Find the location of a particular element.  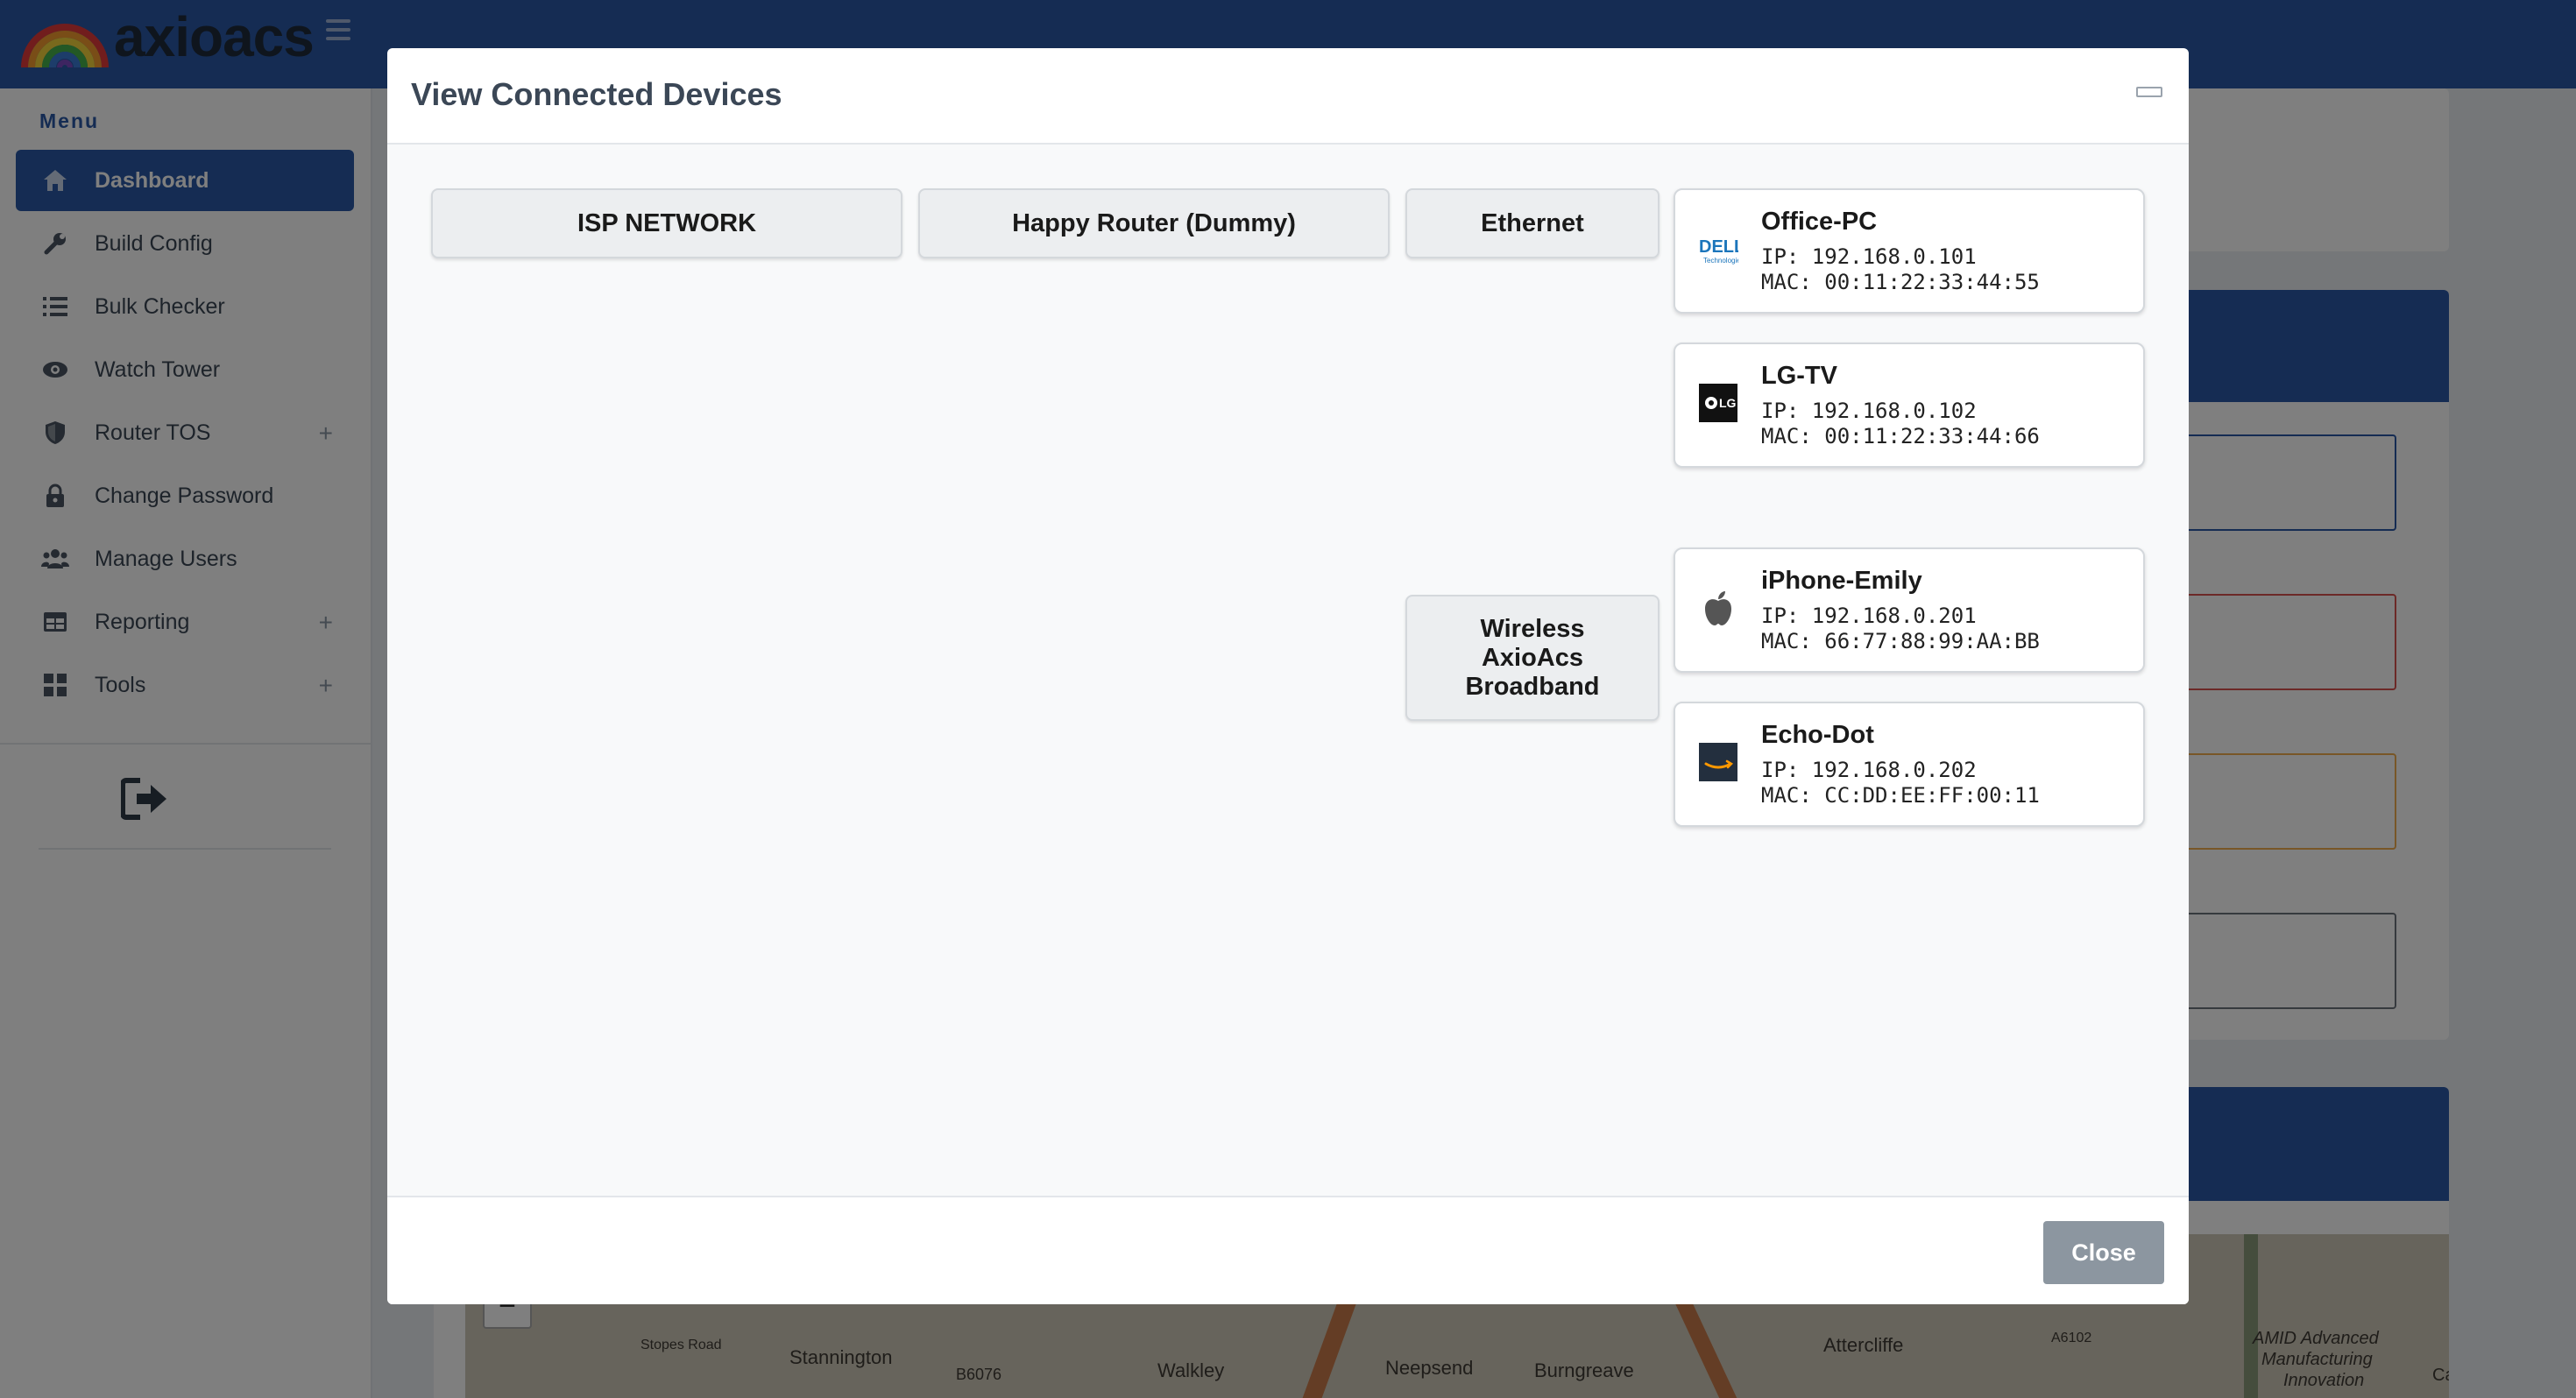

device-ip: IP: 192.168.0.201 is located at coordinates (1869, 616).